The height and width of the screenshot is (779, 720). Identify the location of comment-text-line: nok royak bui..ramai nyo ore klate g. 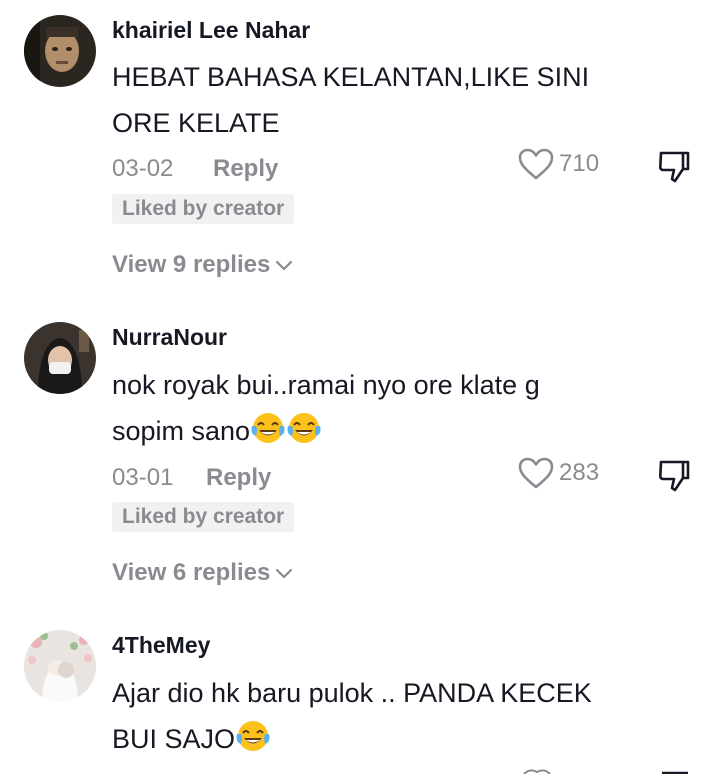
(326, 385).